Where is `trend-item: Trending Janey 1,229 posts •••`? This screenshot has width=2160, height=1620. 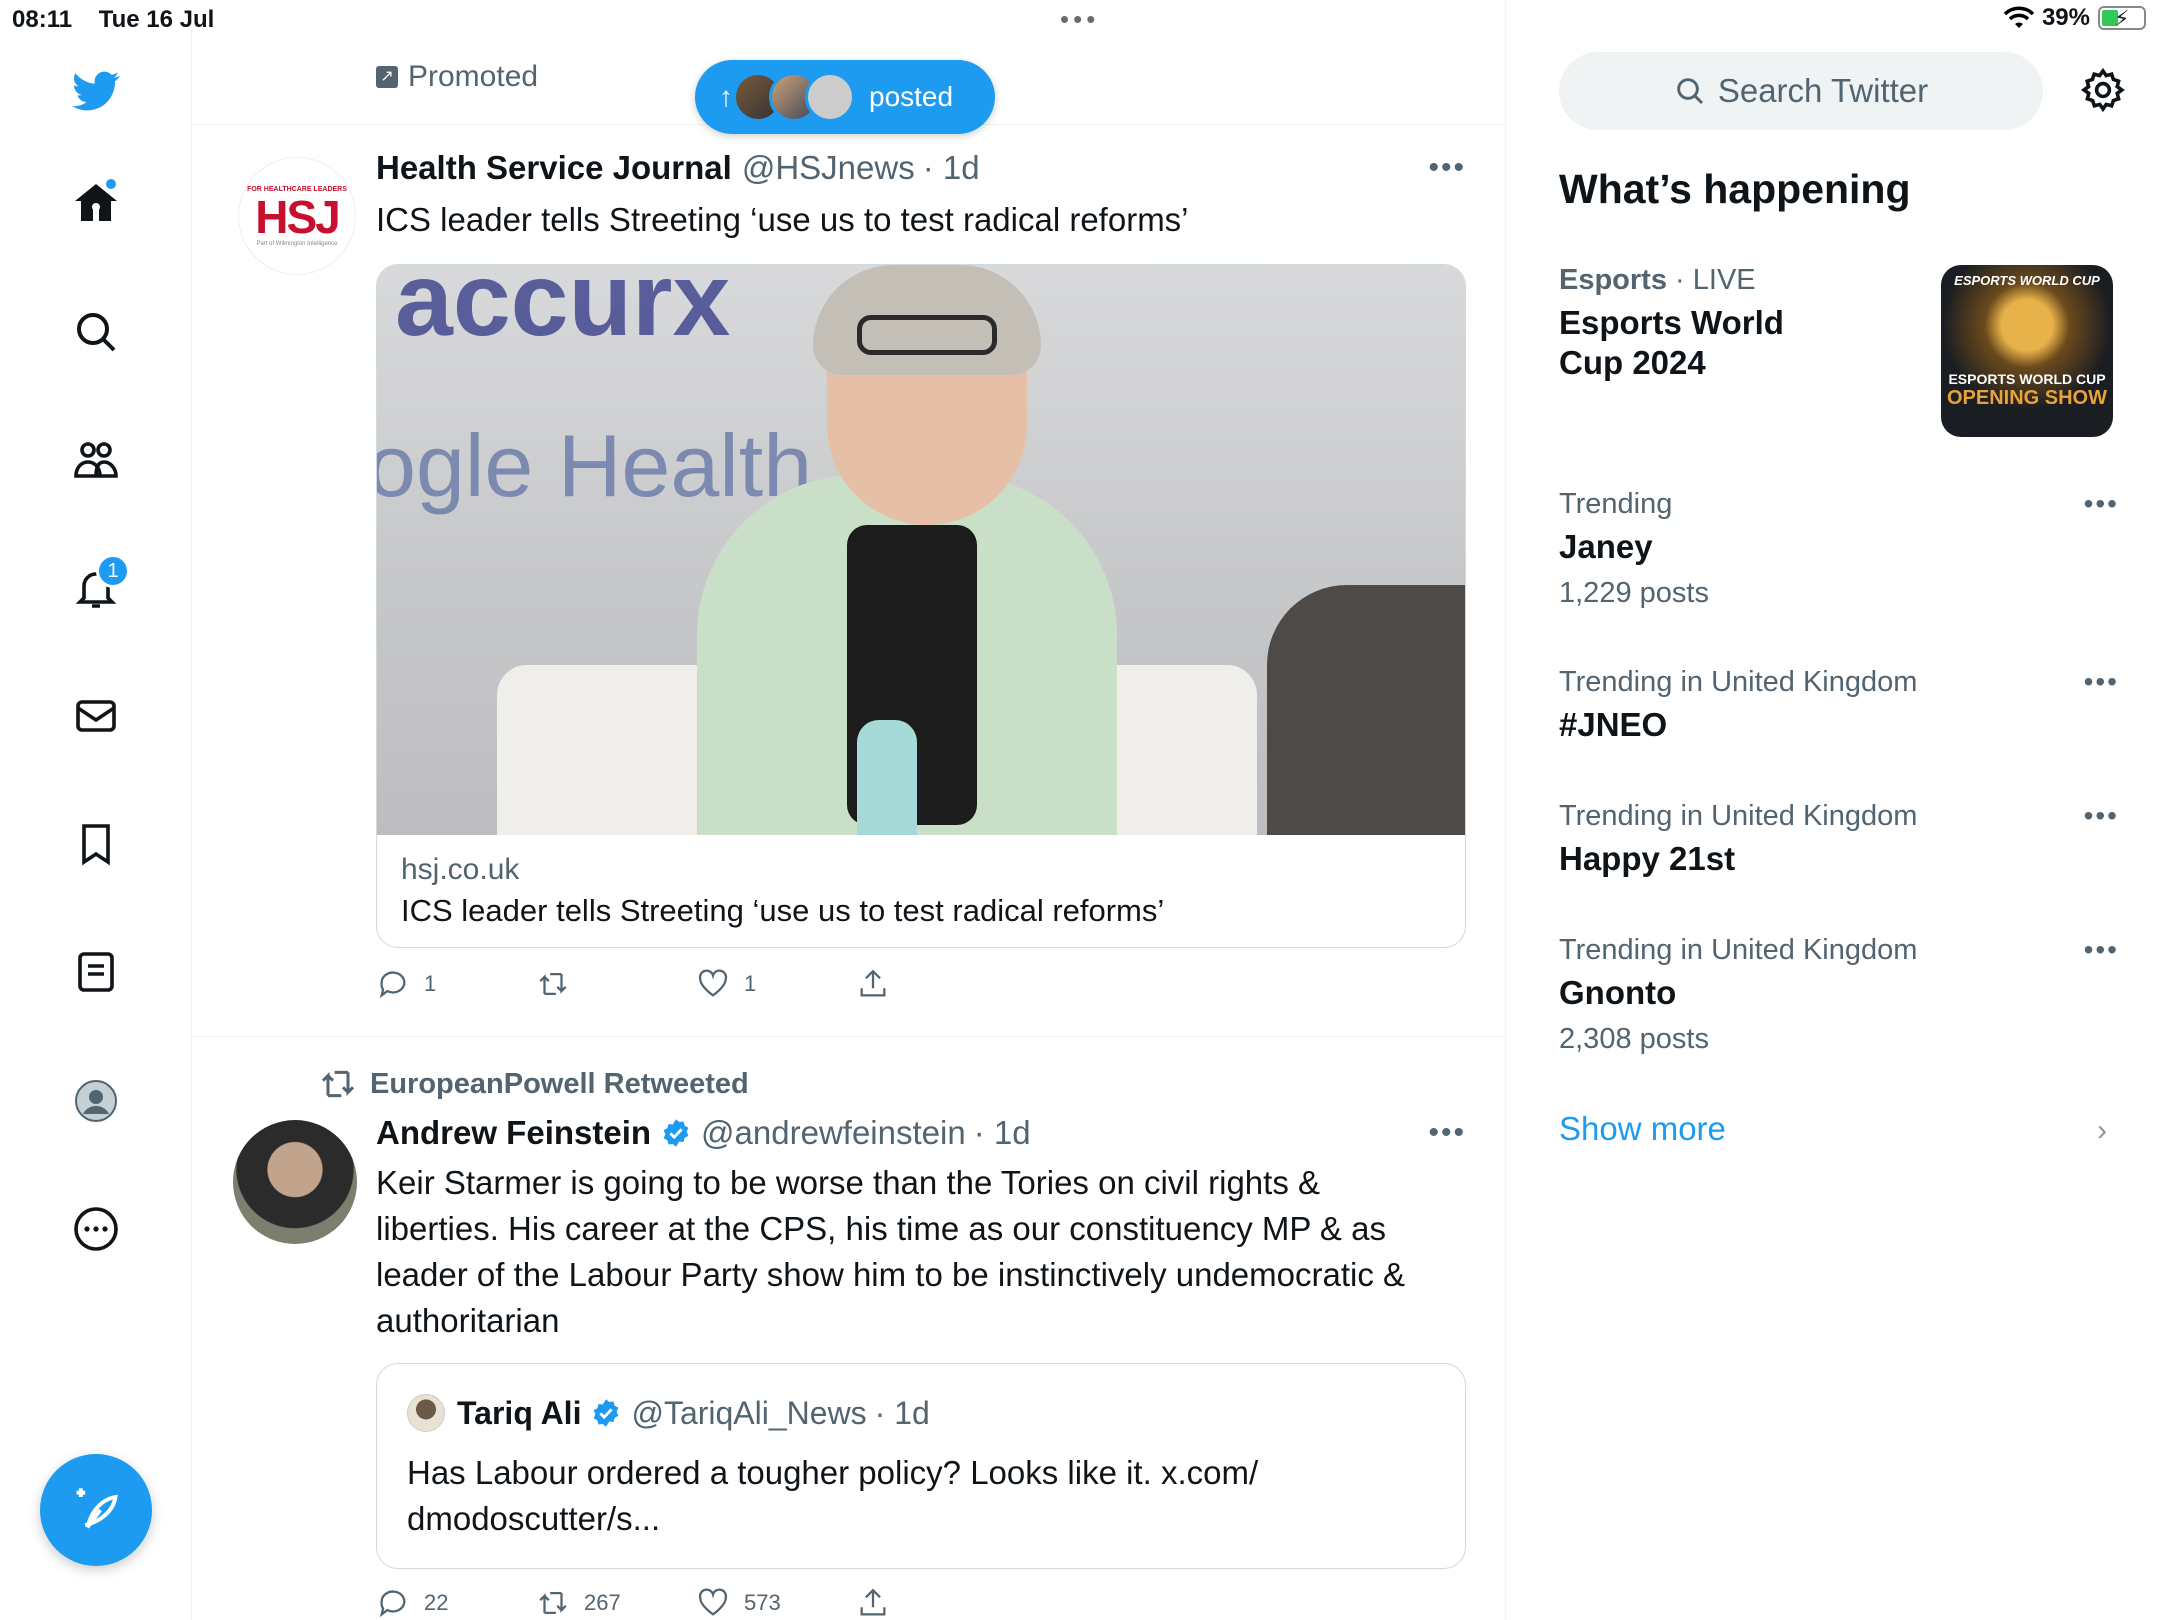 trend-item: Trending Janey 1,229 posts ••• is located at coordinates (1839, 549).